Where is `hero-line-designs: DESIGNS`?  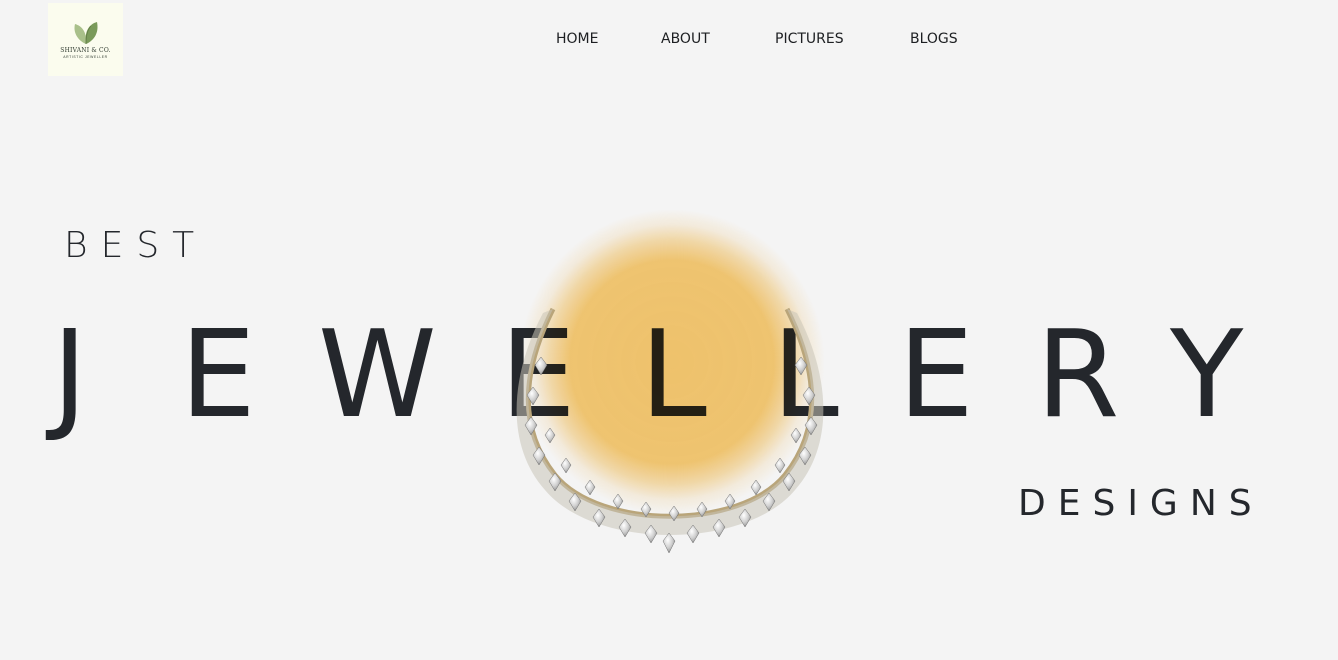 hero-line-designs: DESIGNS is located at coordinates (1141, 503).